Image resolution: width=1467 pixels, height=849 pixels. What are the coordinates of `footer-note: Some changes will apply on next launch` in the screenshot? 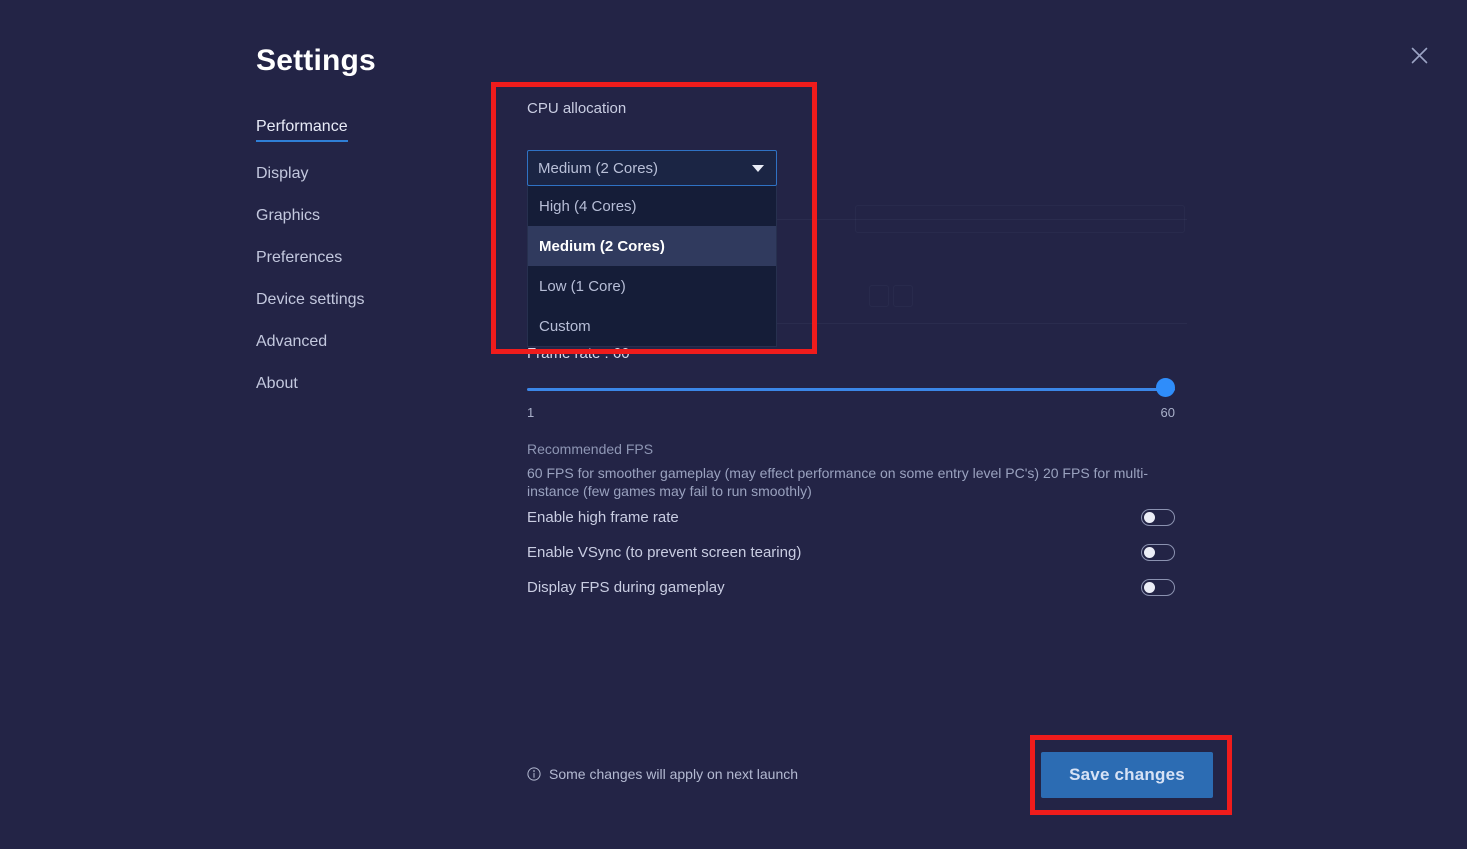 It's located at (662, 774).